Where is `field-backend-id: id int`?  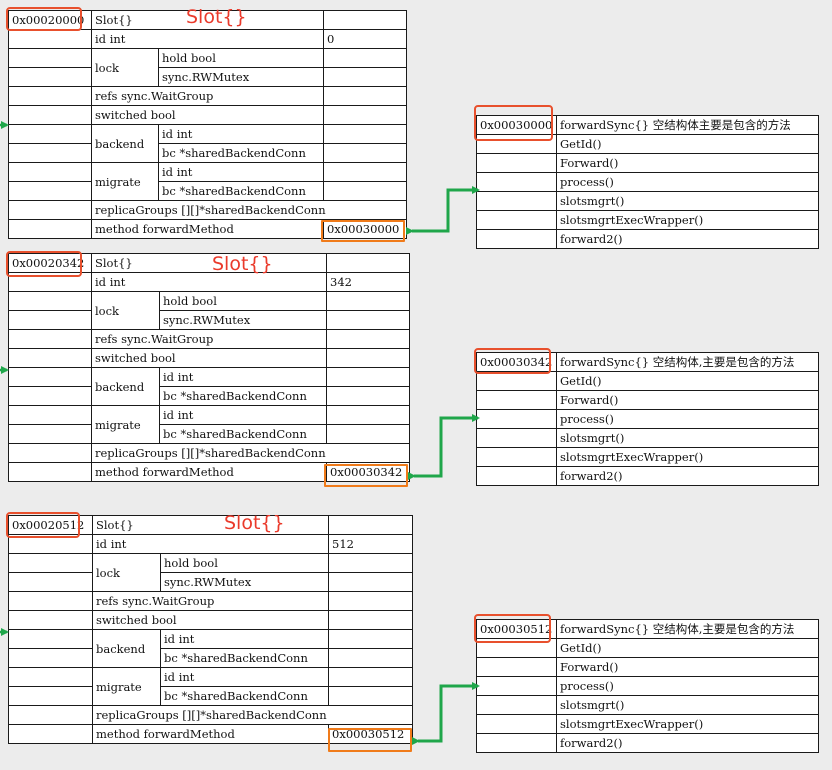
field-backend-id: id int is located at coordinates (244, 639).